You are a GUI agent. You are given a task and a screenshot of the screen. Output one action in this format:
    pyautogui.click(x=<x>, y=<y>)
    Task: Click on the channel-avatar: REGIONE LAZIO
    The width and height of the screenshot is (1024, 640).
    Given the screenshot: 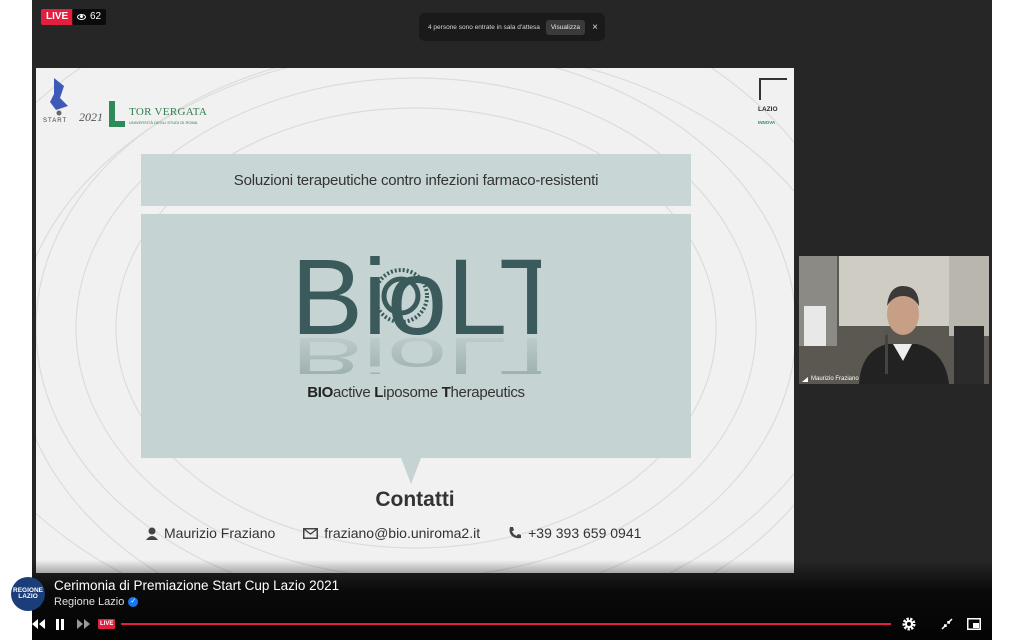 What is the action you would take?
    pyautogui.click(x=28, y=594)
    